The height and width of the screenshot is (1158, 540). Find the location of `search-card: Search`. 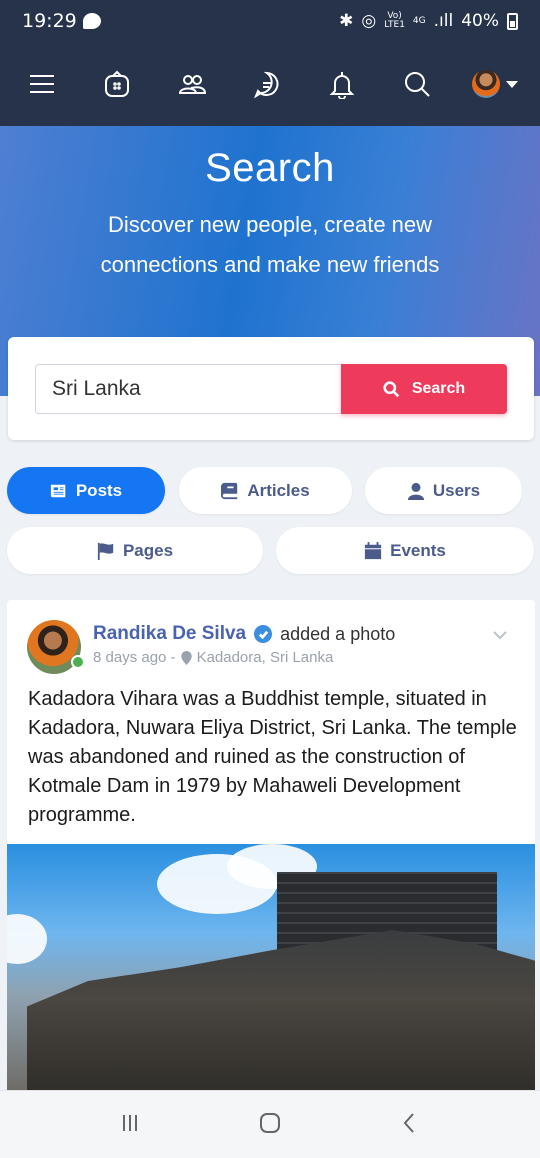

search-card: Search is located at coordinates (271, 388).